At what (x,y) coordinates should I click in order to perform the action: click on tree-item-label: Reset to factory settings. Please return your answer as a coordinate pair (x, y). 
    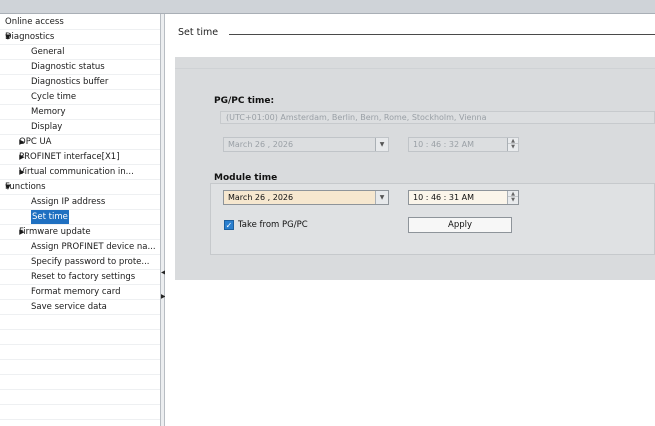
    Looking at the image, I should click on (83, 277).